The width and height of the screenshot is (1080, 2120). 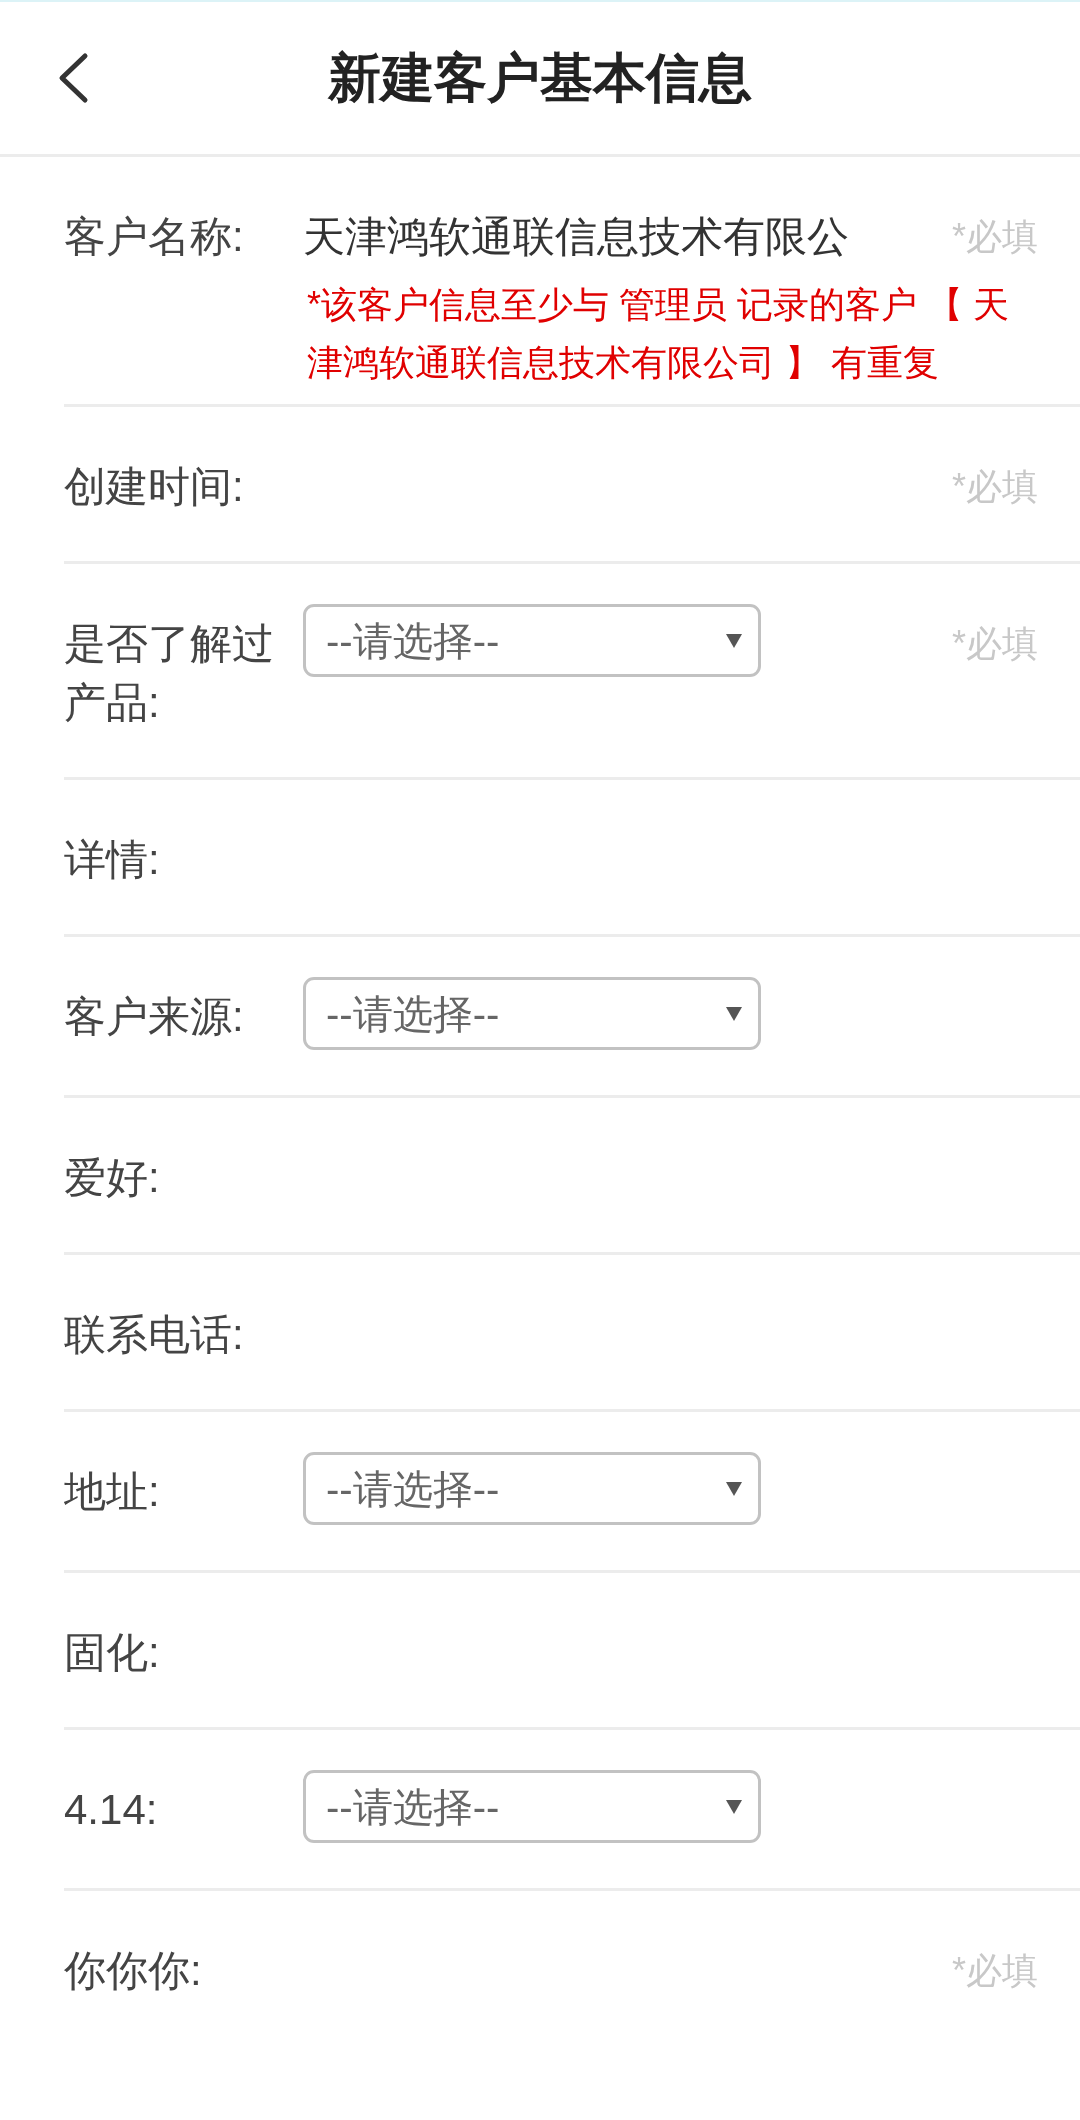 I want to click on field-label: 创建时间:, so click(x=154, y=487).